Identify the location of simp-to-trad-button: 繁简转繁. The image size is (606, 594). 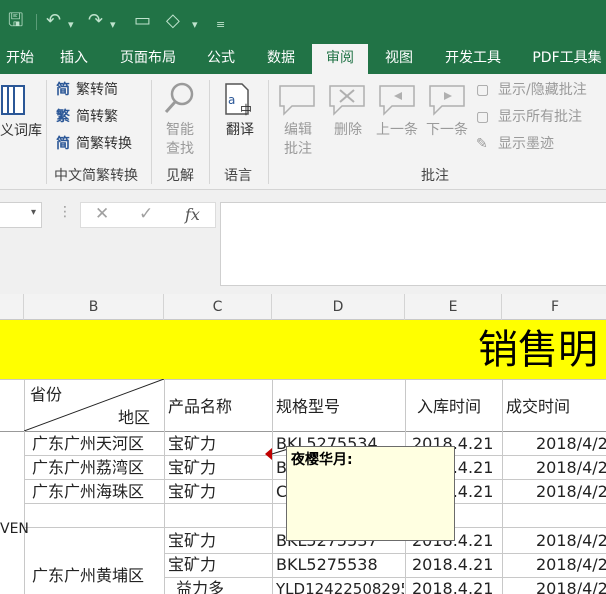
(87, 117).